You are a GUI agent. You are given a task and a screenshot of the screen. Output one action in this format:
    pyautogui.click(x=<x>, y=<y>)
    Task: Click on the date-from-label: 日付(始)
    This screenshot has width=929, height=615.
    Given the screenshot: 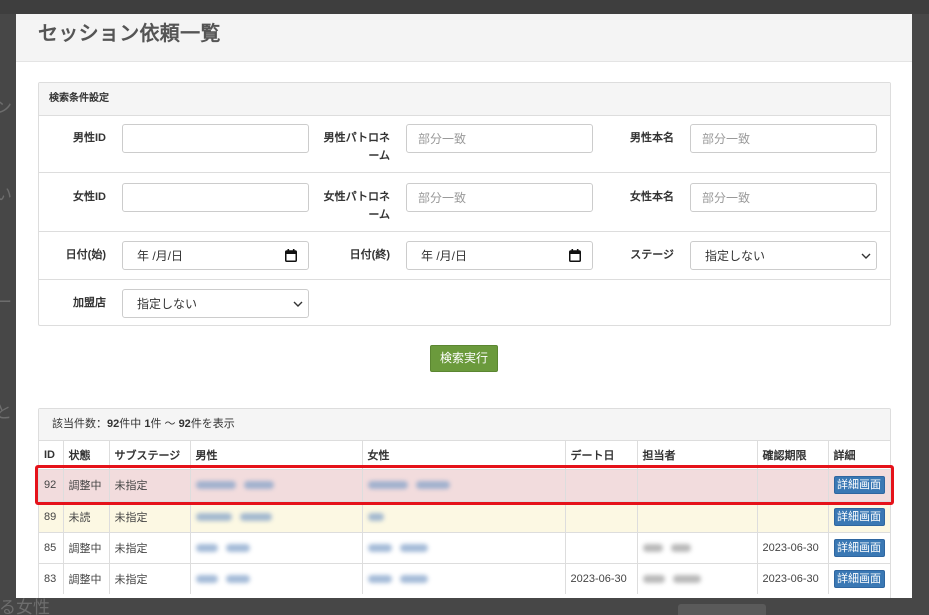 What is the action you would take?
    pyautogui.click(x=85, y=255)
    